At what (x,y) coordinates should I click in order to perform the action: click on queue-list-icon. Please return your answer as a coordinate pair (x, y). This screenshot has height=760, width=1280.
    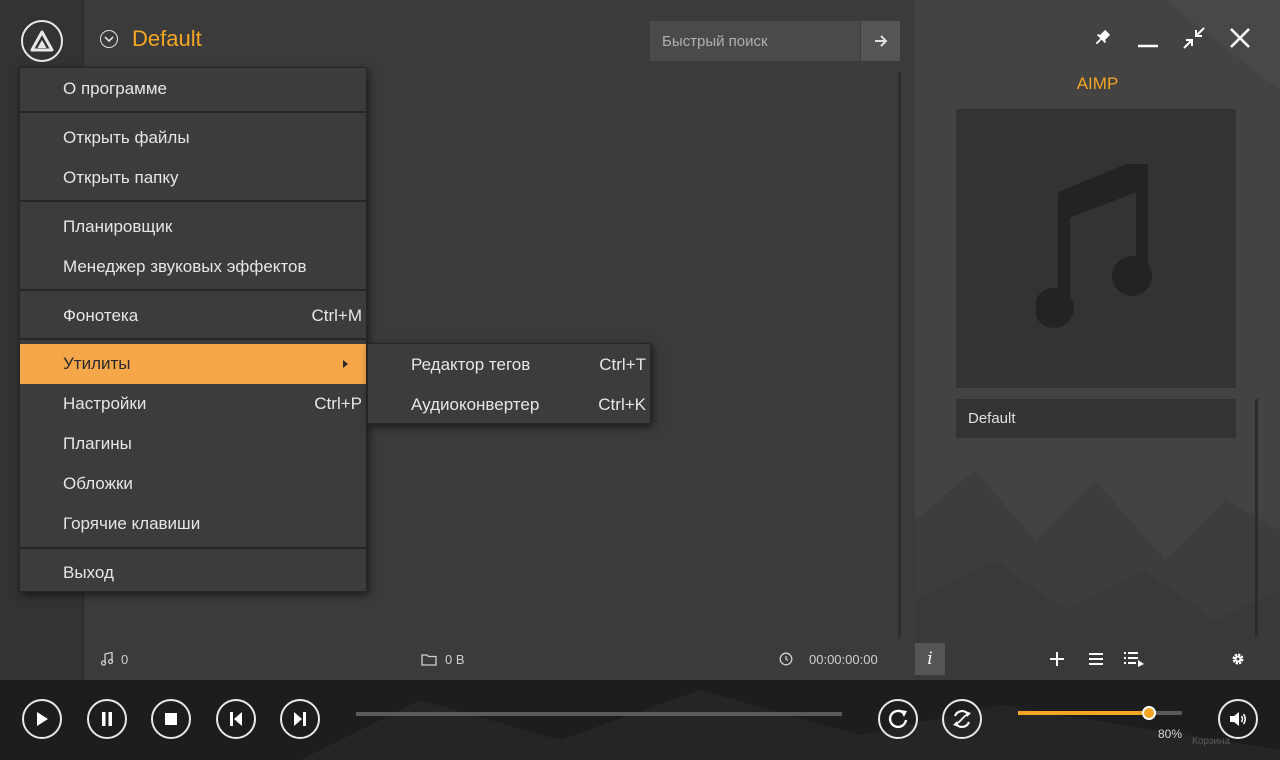
    Looking at the image, I should click on (1134, 659).